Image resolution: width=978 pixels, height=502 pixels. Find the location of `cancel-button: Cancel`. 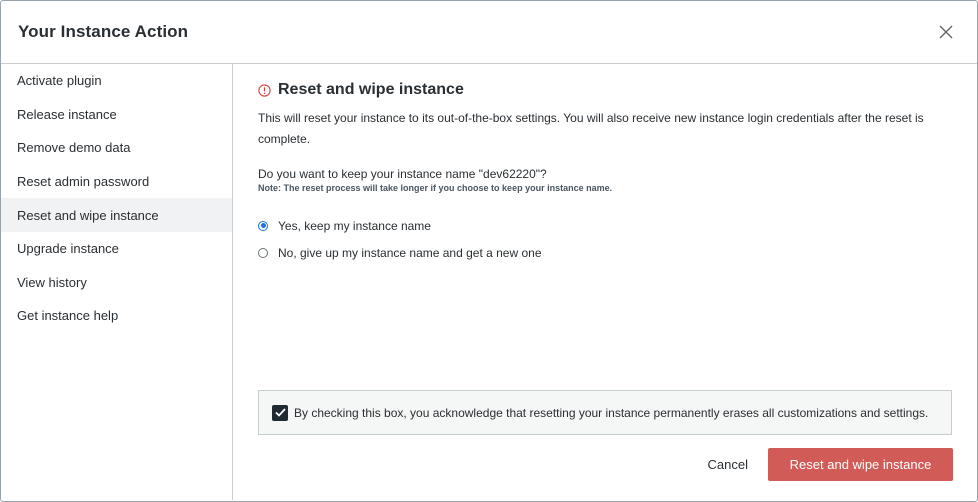

cancel-button: Cancel is located at coordinates (728, 464).